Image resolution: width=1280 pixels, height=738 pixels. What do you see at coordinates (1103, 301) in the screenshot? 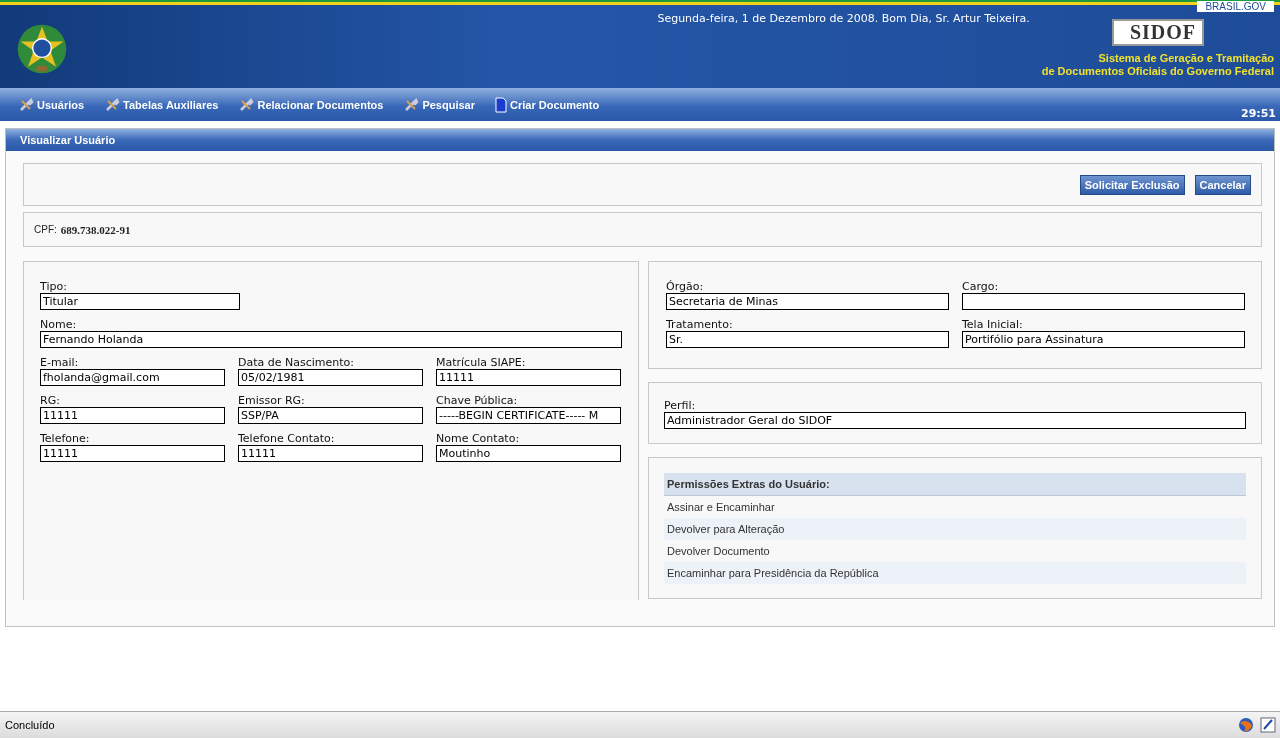
I see `text-field` at bounding box center [1103, 301].